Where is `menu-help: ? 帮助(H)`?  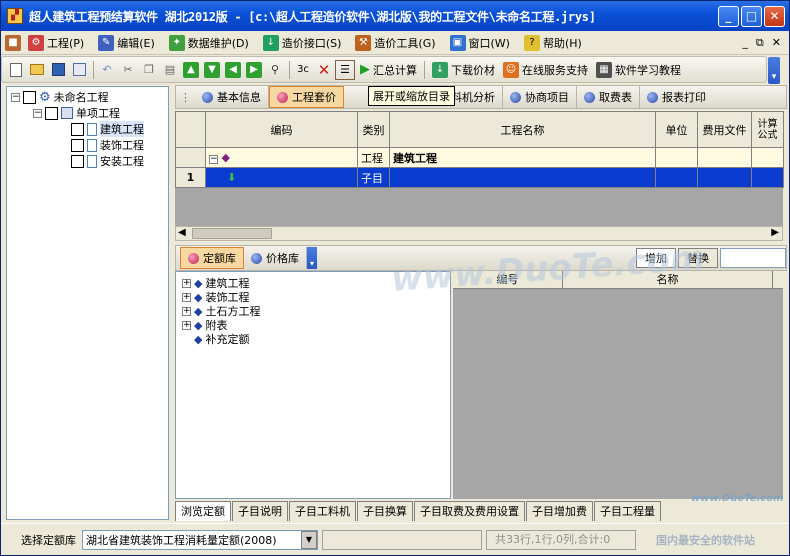 menu-help: ? 帮助(H) is located at coordinates (553, 43).